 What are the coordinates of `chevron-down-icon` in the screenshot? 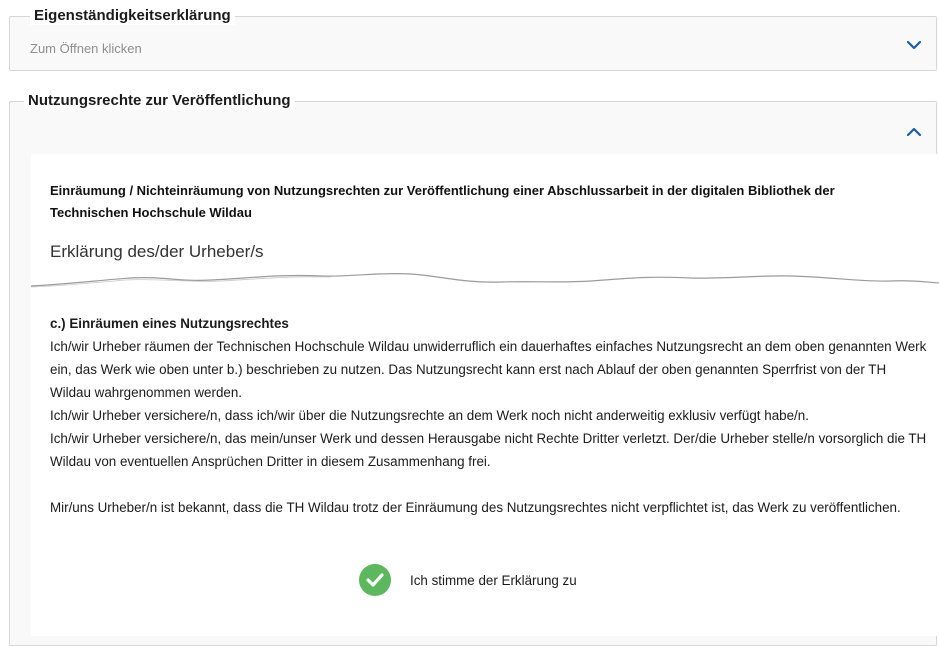 It's located at (914, 45).